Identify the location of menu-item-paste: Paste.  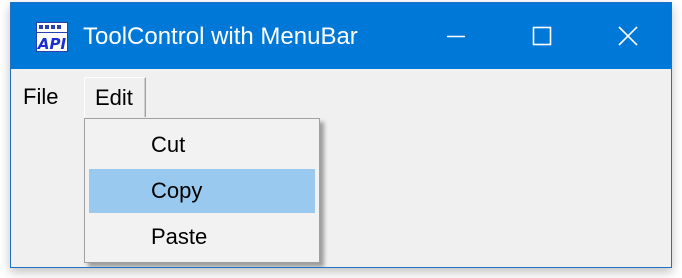
(202, 237).